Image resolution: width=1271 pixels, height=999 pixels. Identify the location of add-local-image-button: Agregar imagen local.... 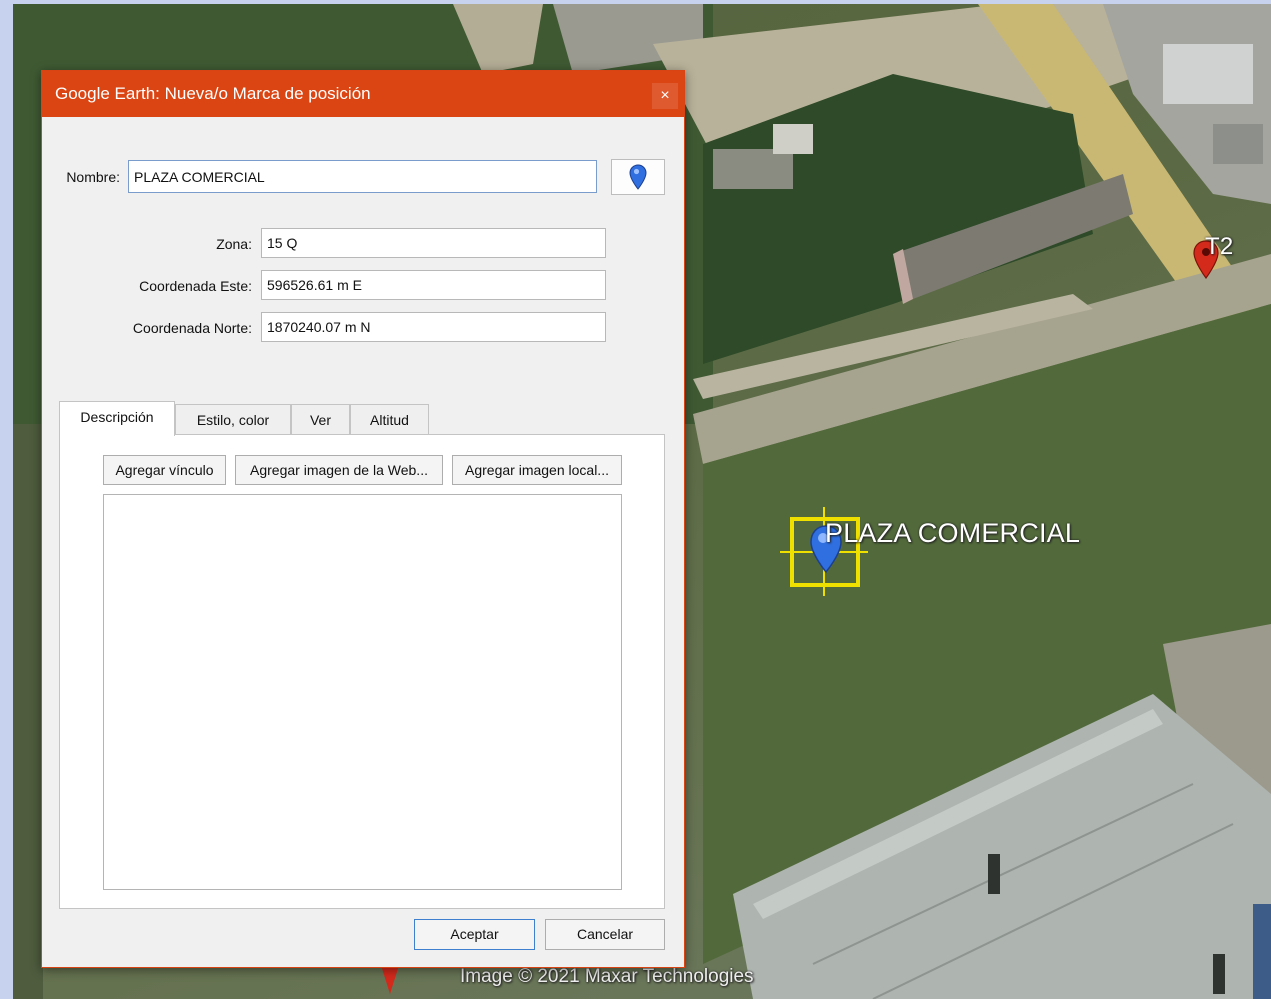
(537, 470).